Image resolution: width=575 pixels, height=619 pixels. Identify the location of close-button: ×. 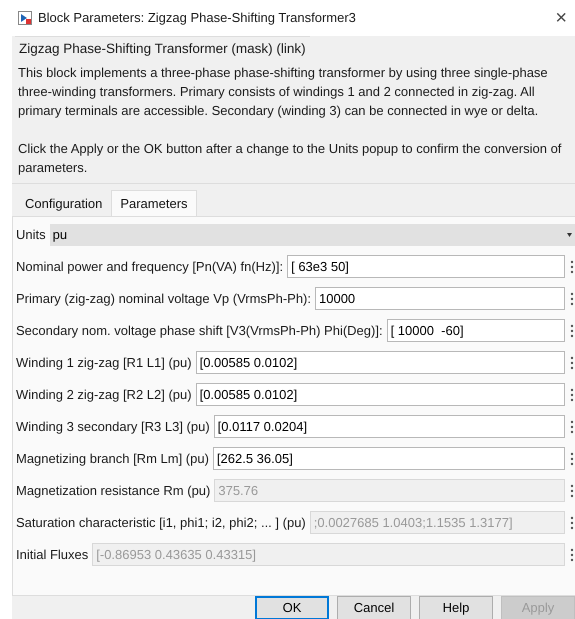
(561, 18).